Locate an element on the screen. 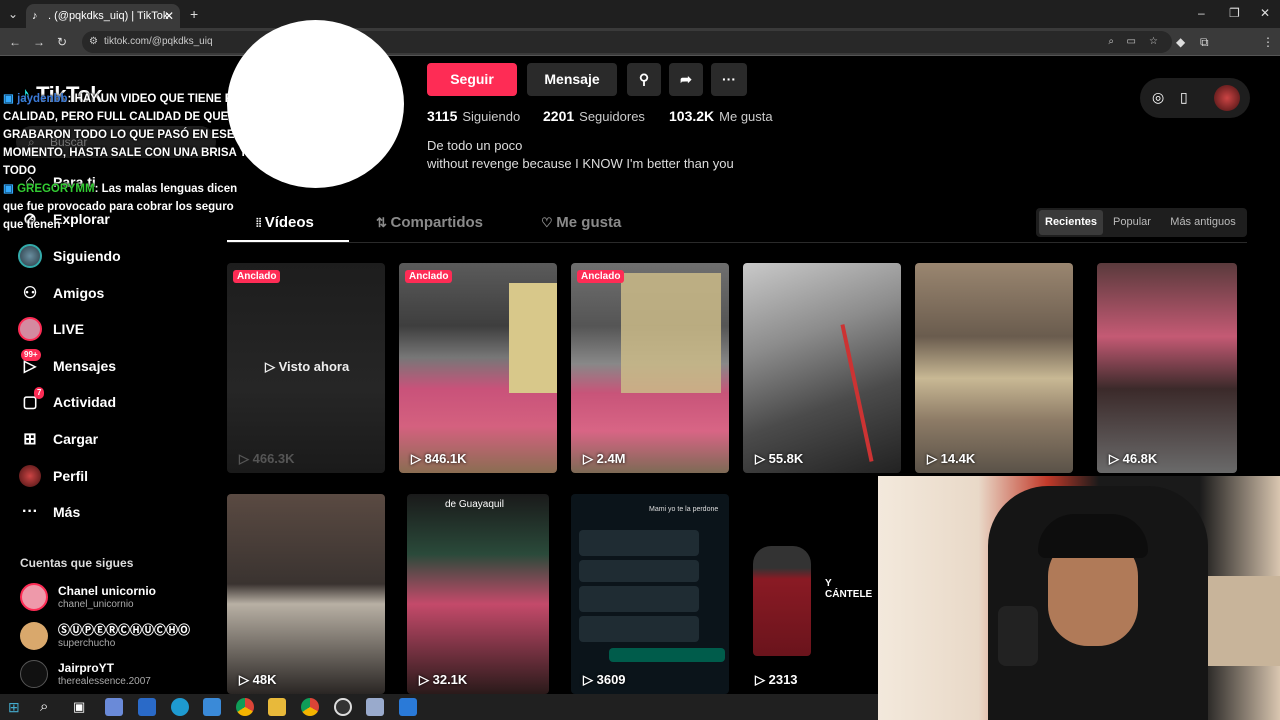 The height and width of the screenshot is (720, 1280). sidebar-item-cargar: ⊞ Cargar is located at coordinates (58, 439).